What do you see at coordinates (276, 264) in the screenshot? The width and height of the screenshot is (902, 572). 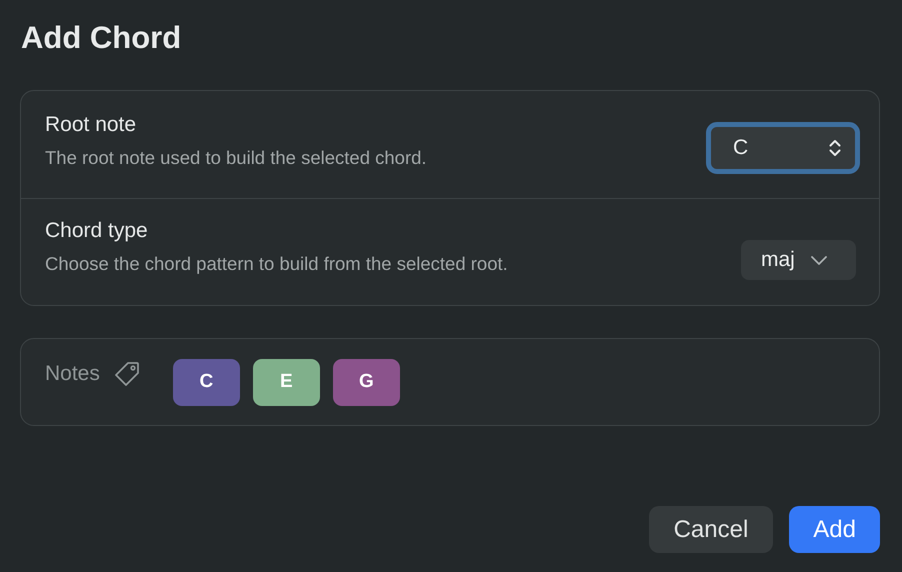 I see `setting-description: Choose the chord pattern to build from the selected root.` at bounding box center [276, 264].